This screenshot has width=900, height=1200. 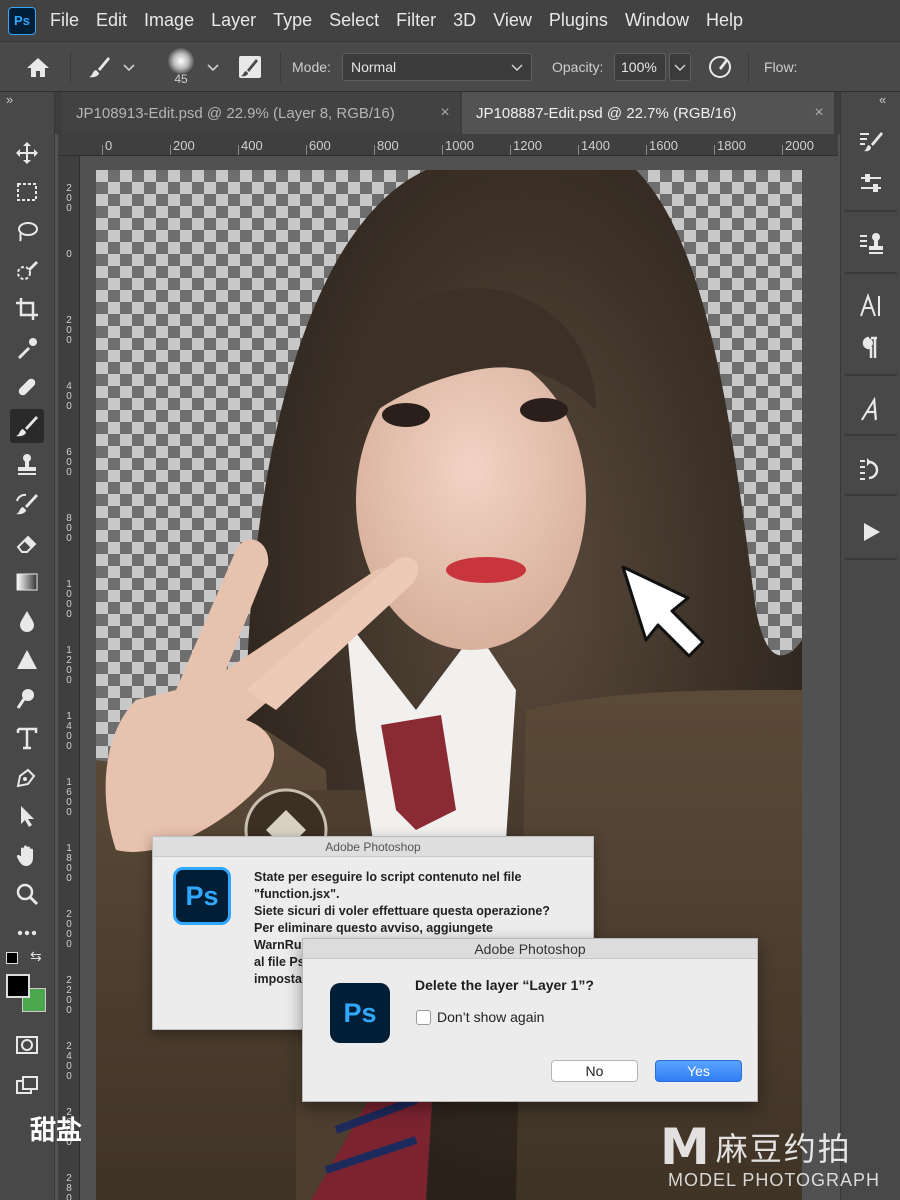 I want to click on stamp-icon, so click(x=27, y=465).